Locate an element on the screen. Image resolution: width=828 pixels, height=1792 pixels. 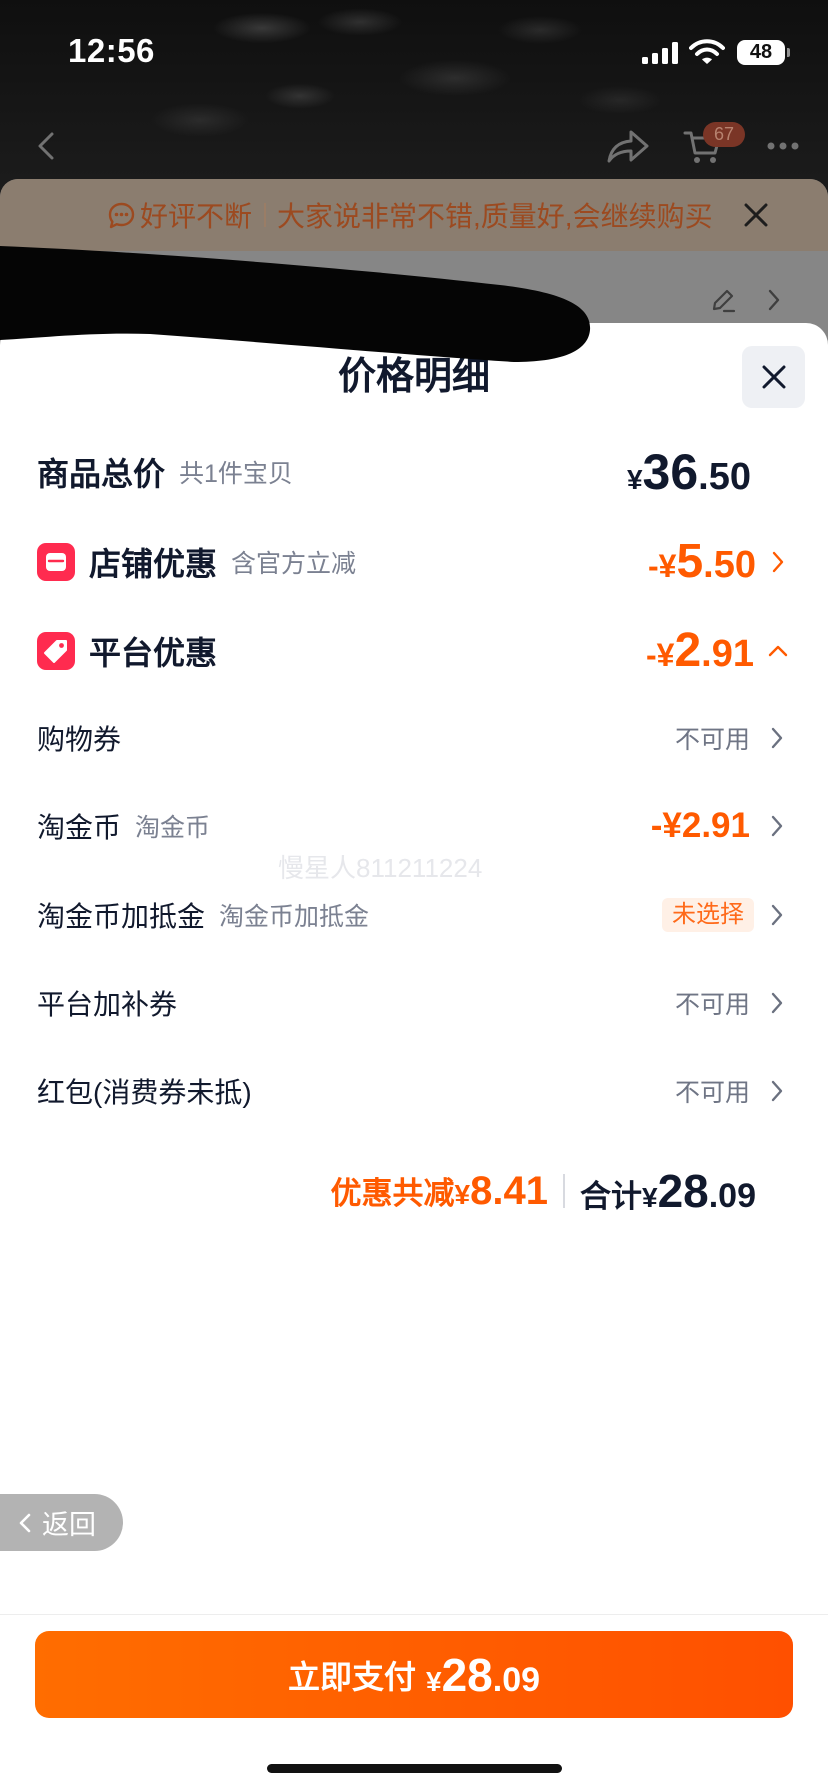
goods-total-label: 商品总价 is located at coordinates (101, 474).